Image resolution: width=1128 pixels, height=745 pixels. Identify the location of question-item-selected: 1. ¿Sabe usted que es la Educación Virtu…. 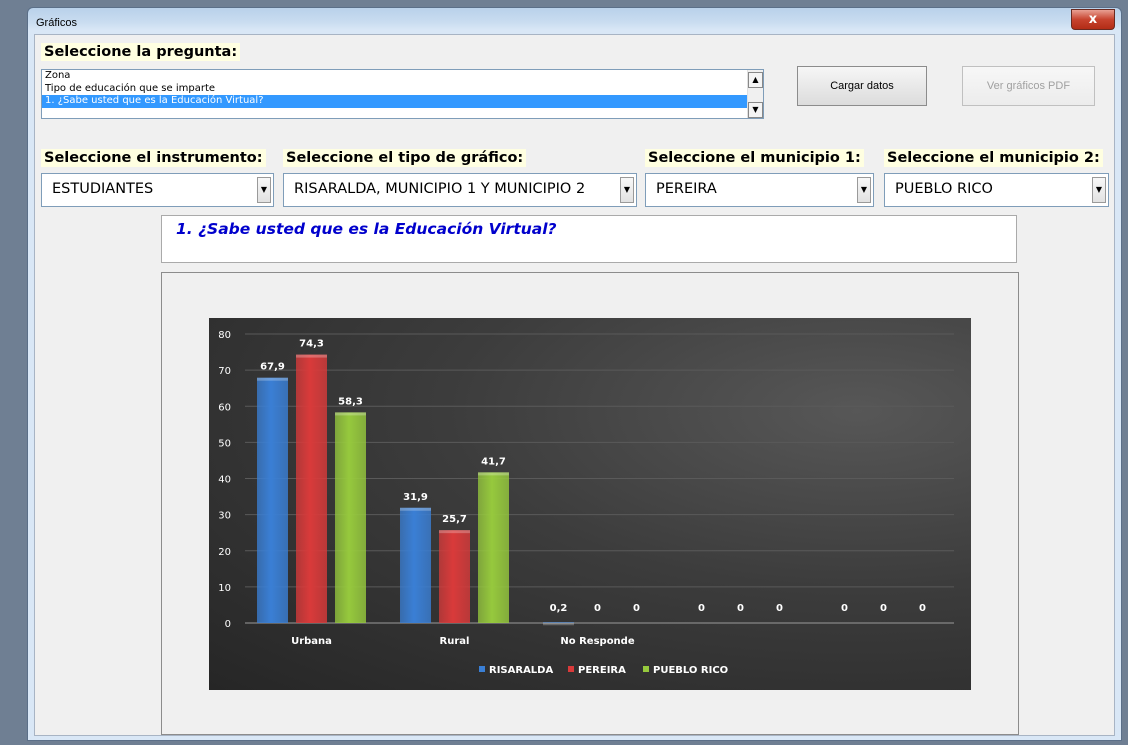
(402, 101).